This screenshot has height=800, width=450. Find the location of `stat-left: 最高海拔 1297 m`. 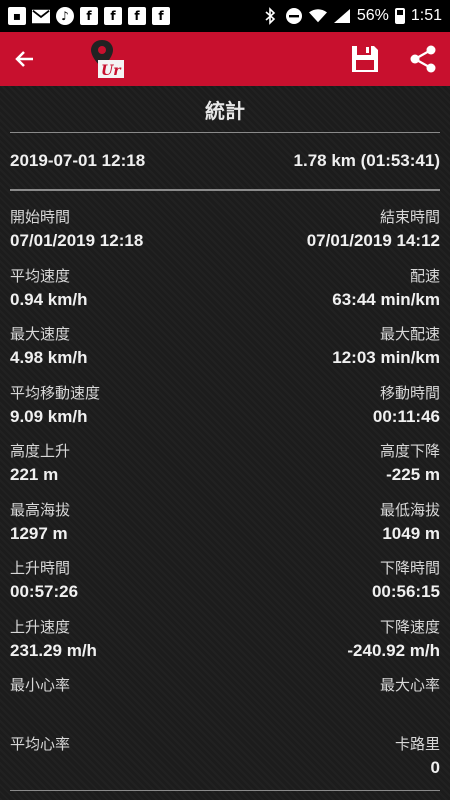

stat-left: 最高海拔 1297 m is located at coordinates (40, 527).